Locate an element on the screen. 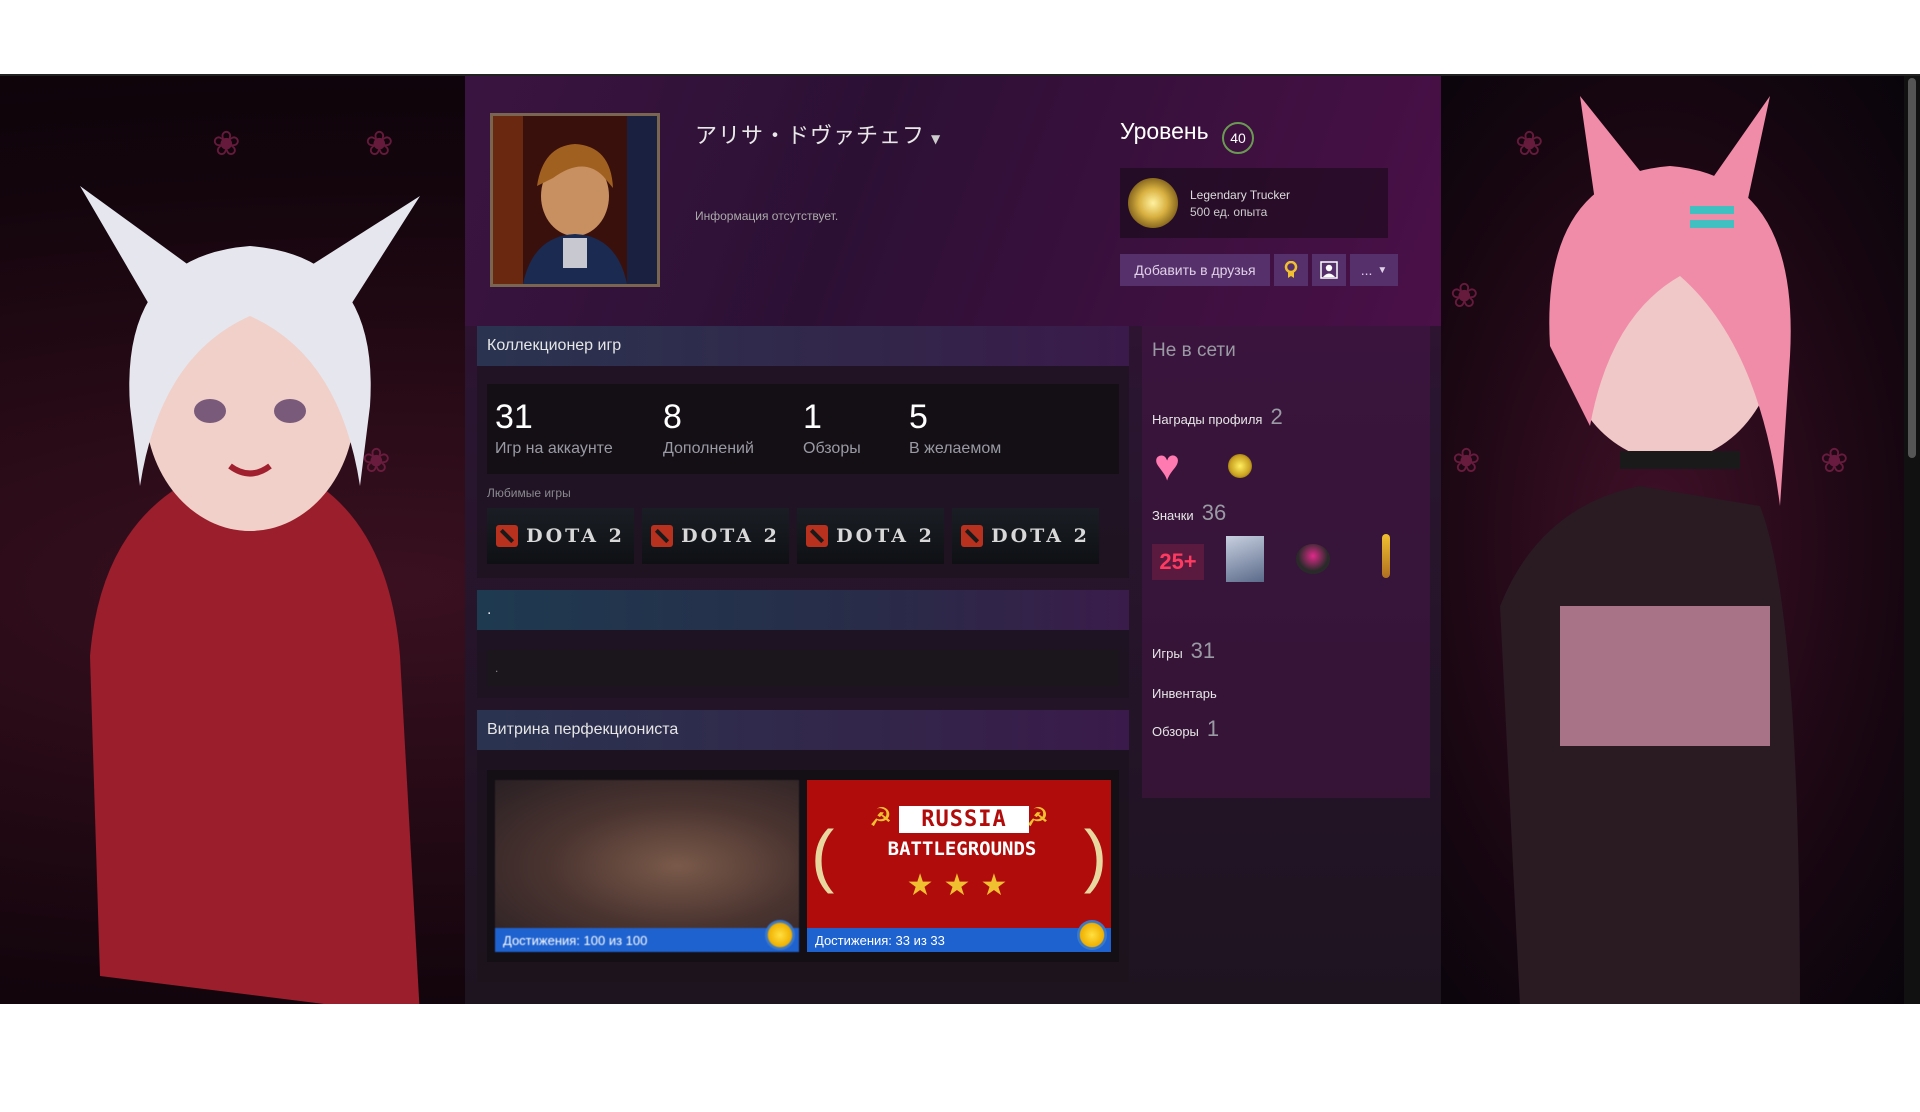 This screenshot has height=1112, width=1920. profile-awards-link: Награды профиля 2 is located at coordinates (1217, 417).